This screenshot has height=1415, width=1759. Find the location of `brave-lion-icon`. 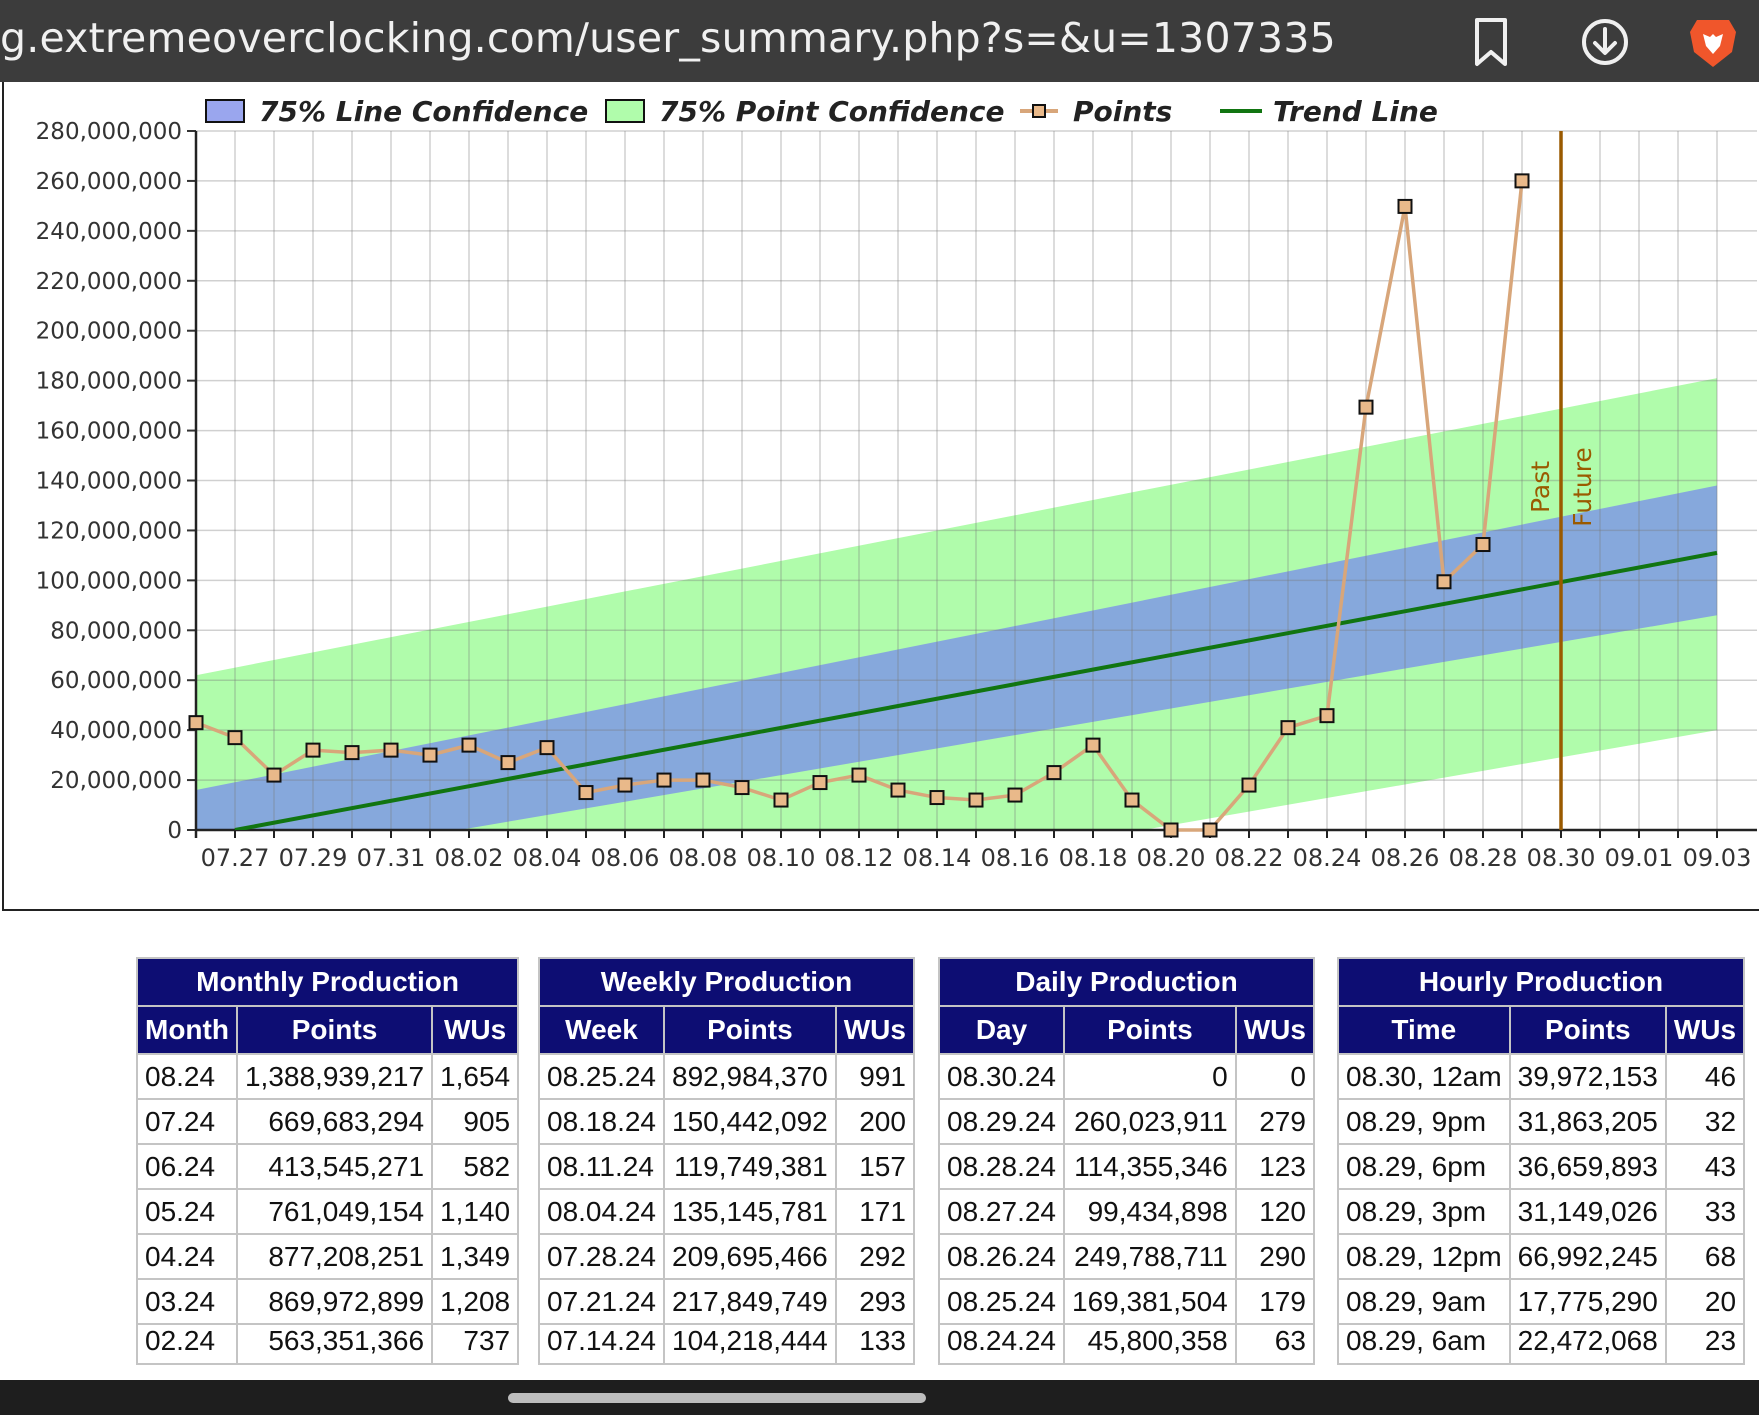

brave-lion-icon is located at coordinates (1713, 42).